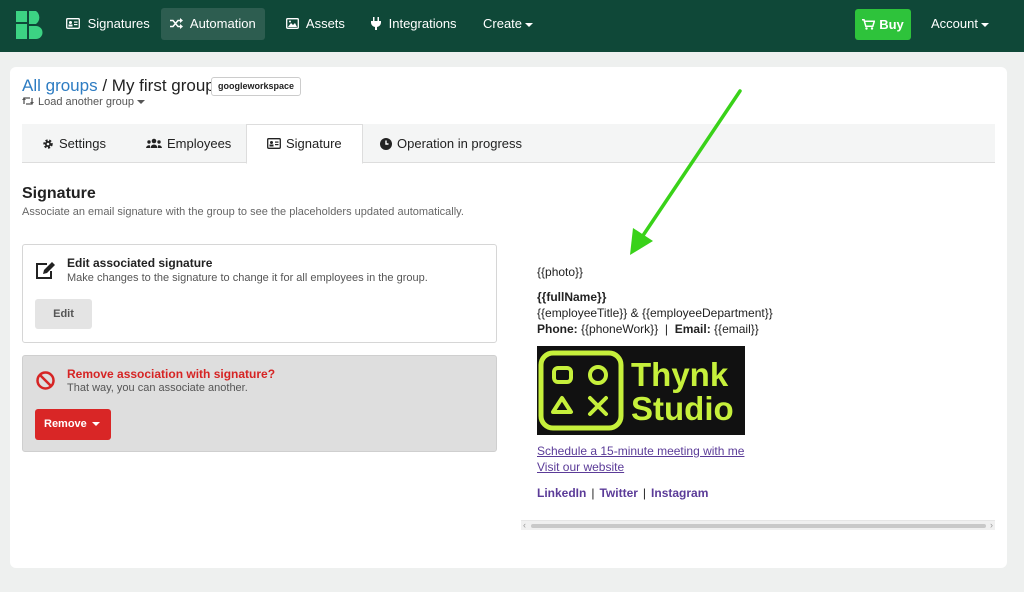 The height and width of the screenshot is (592, 1024). I want to click on tab-signature-label: Signature, so click(314, 143).